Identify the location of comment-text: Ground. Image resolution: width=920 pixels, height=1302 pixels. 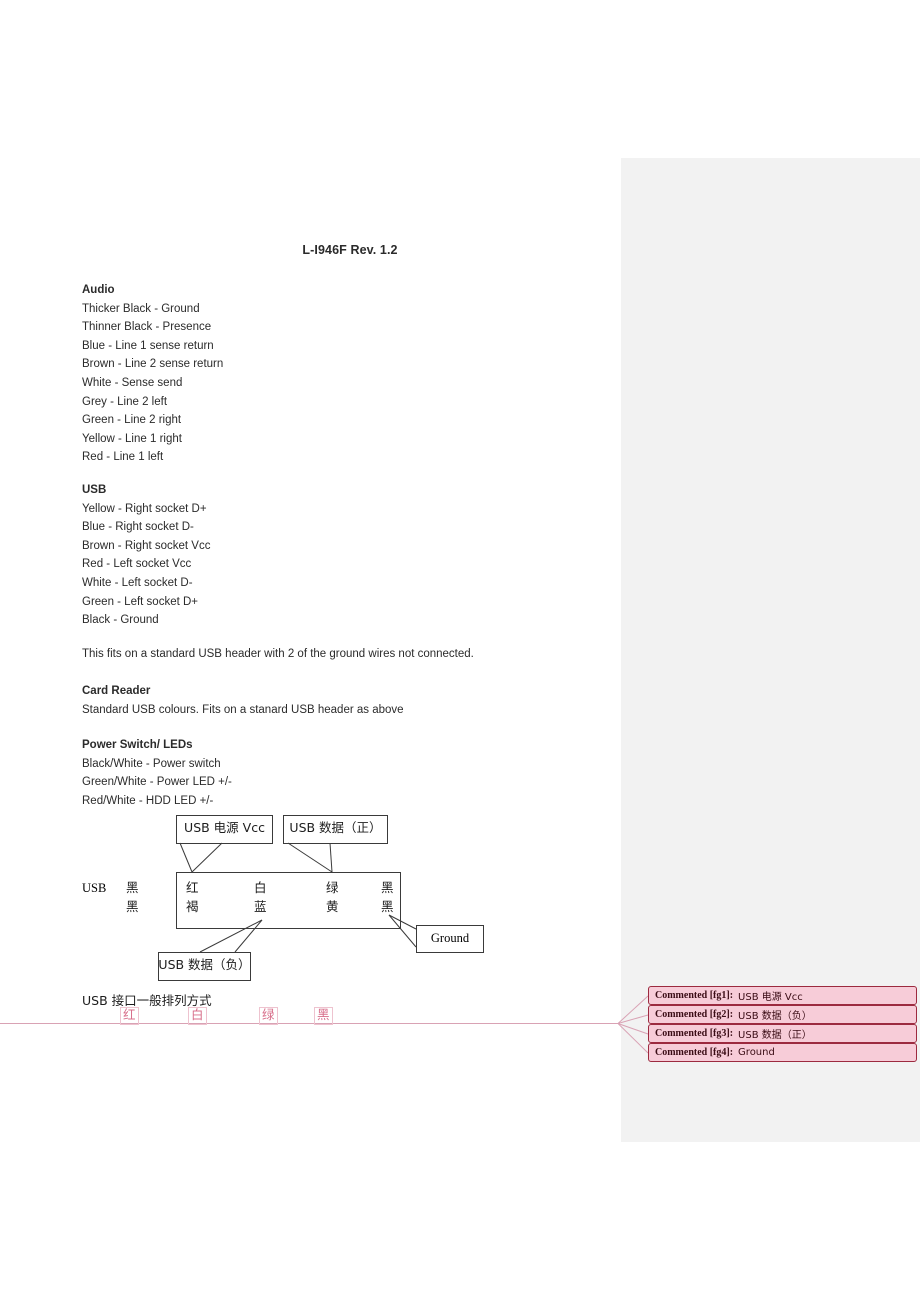
(756, 1052).